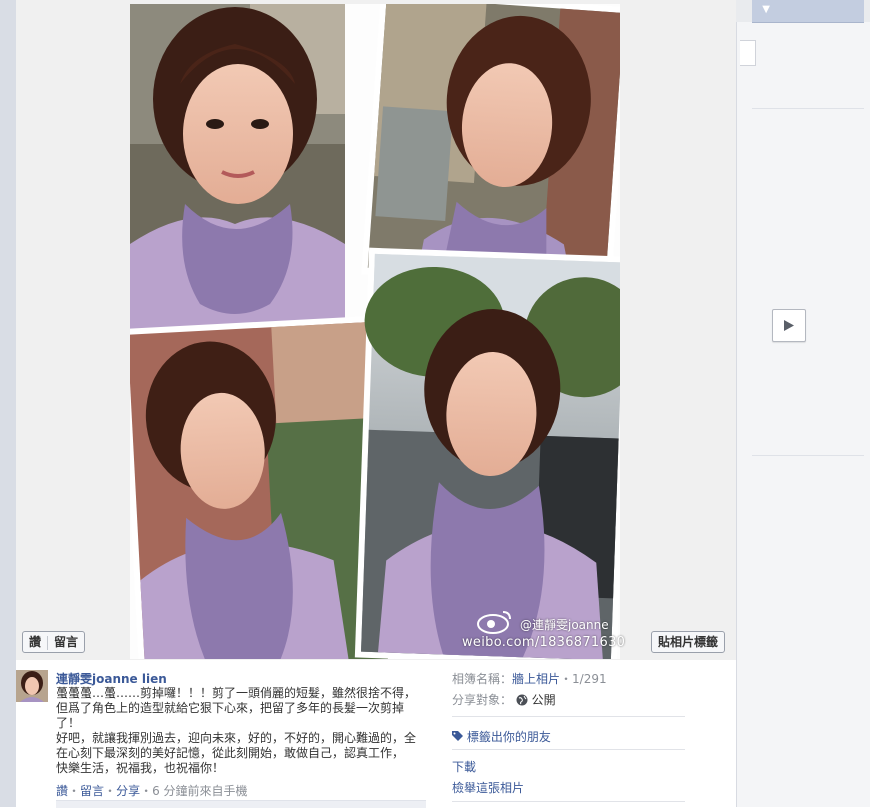 Image resolution: width=870 pixels, height=808 pixels. I want to click on caption-text: 刻下最深刻的美好記憶，從此刻開始，, so click(182, 753).